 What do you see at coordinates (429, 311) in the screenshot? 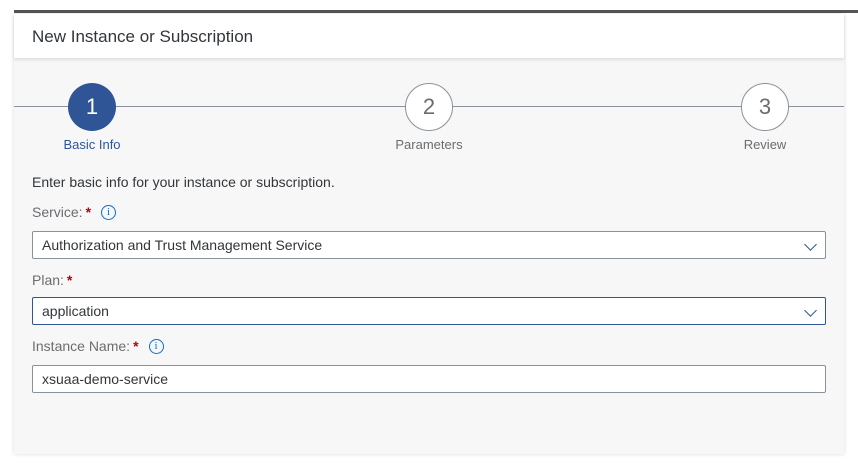
I see `plan-select: application` at bounding box center [429, 311].